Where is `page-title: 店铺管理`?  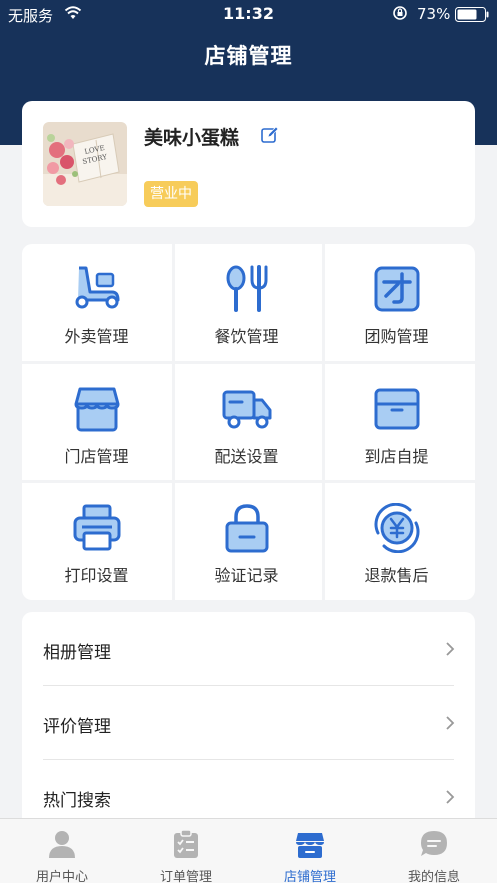
page-title: 店铺管理 is located at coordinates (248, 56).